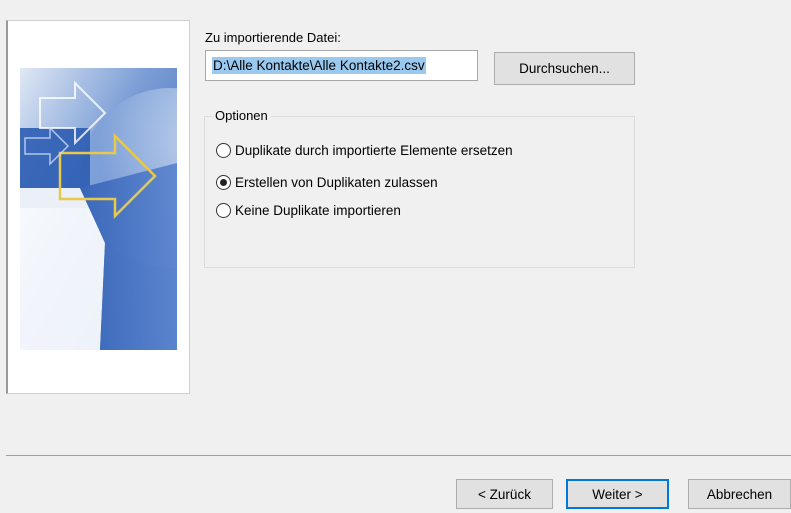 This screenshot has width=791, height=513. I want to click on radio-label: Erstellen von Duplikaten zulassen, so click(336, 182).